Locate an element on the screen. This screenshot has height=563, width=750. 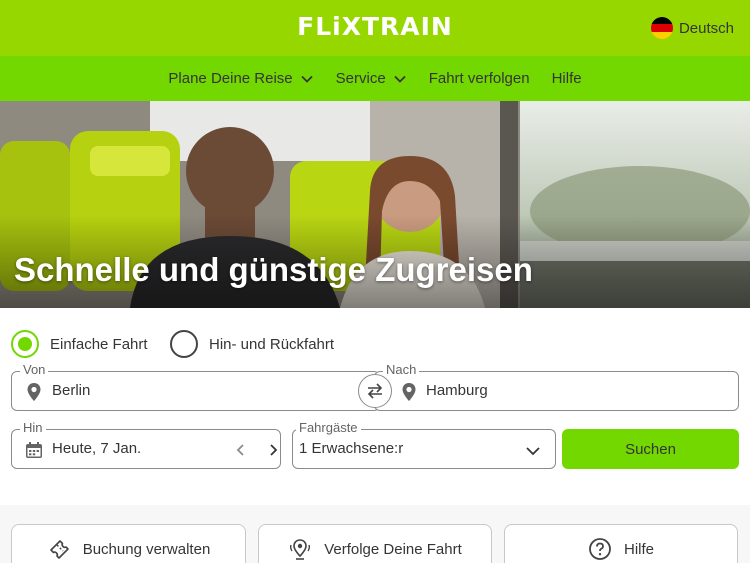
radio-label-one-way: Einfache Fahrt is located at coordinates (99, 344).